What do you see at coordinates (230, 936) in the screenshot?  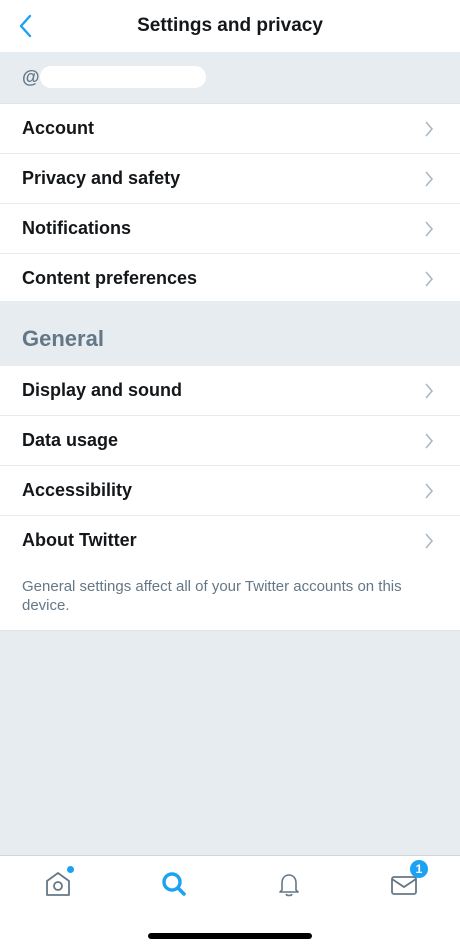 I see `home-indicator` at bounding box center [230, 936].